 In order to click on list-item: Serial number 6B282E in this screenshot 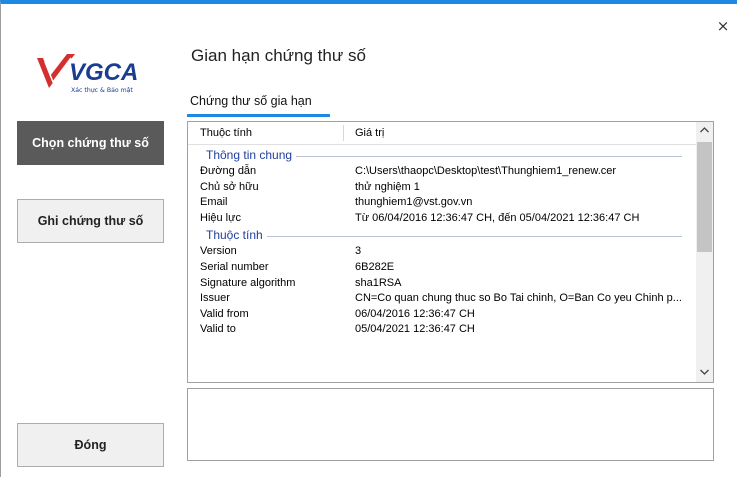, I will do `click(442, 268)`.